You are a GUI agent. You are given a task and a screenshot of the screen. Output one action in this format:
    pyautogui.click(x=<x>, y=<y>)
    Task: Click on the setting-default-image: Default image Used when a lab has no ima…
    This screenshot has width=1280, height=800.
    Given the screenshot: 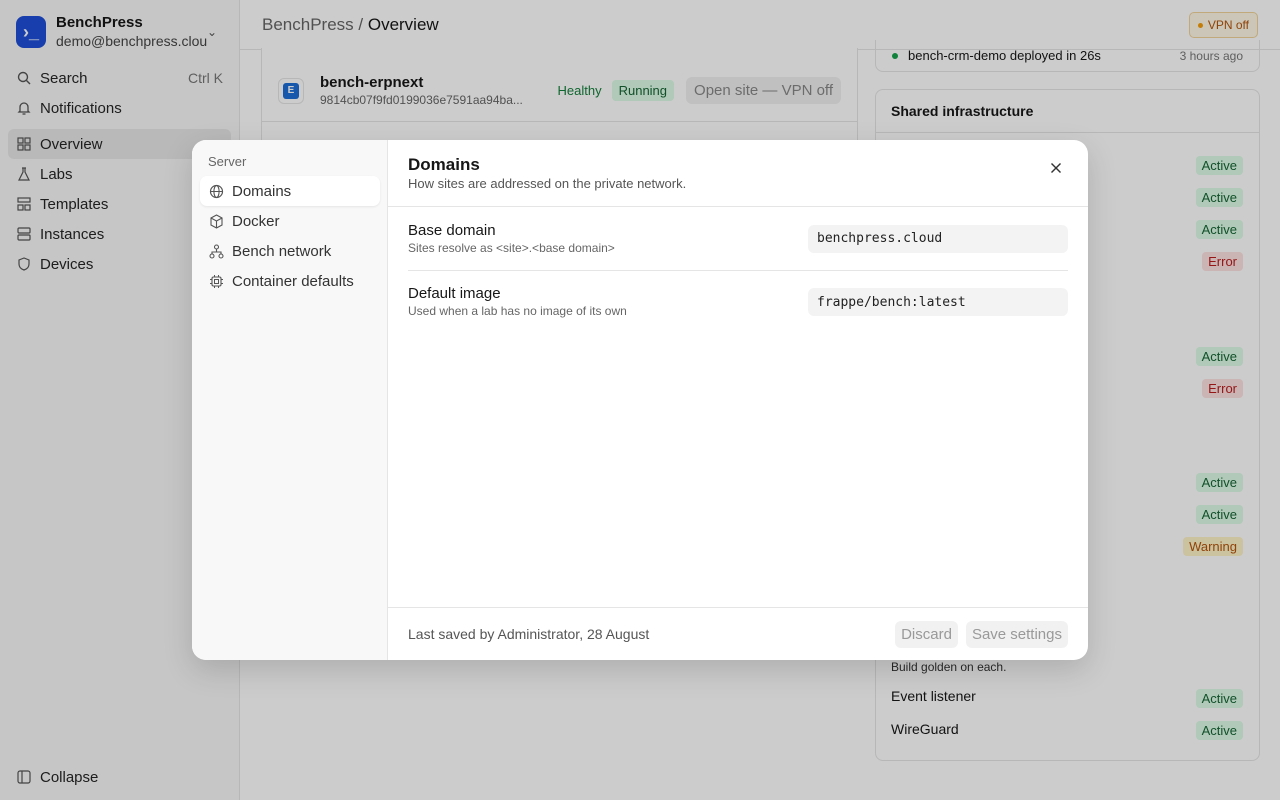 What is the action you would take?
    pyautogui.click(x=738, y=302)
    